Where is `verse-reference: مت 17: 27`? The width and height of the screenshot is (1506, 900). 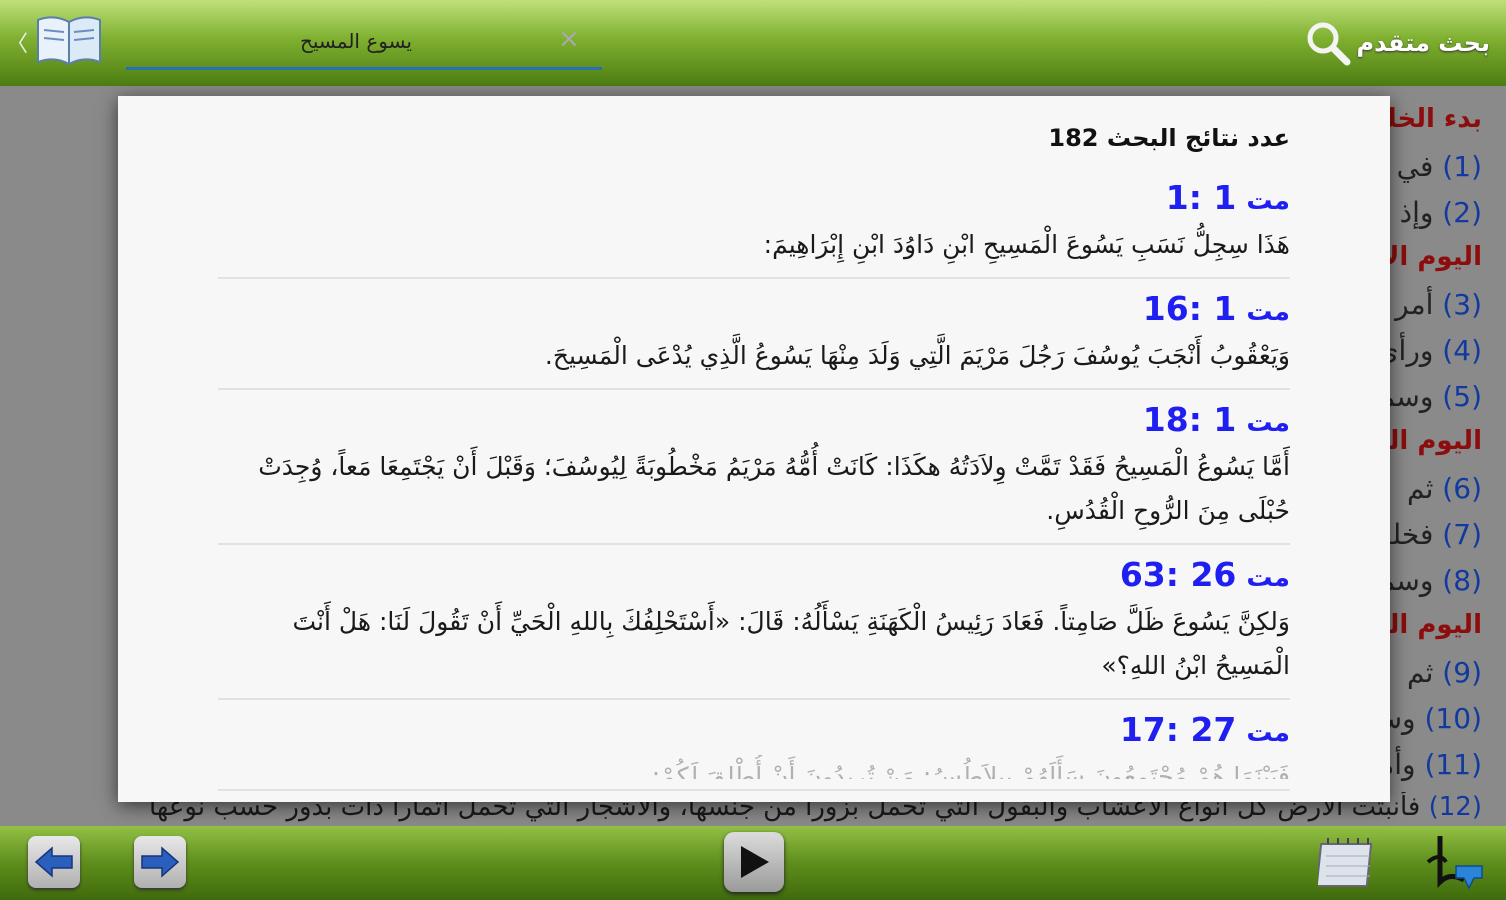
verse-reference: مت 17: 27 is located at coordinates (754, 731).